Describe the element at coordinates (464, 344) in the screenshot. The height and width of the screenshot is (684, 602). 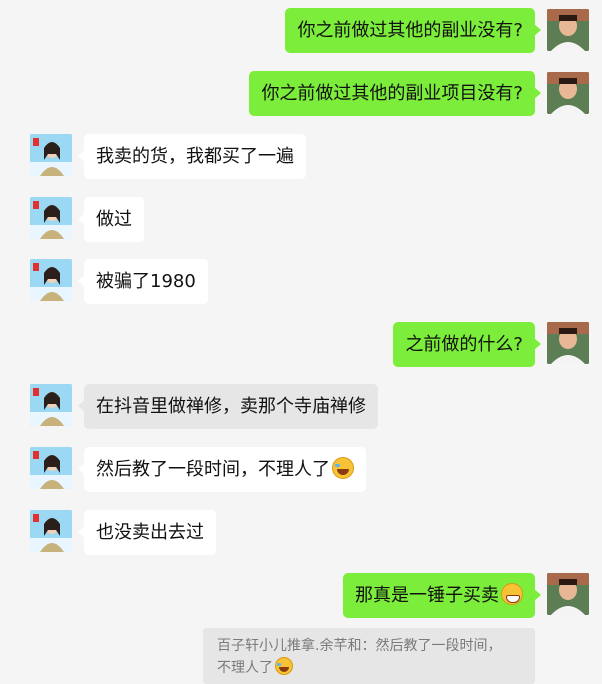
I see `message-text: 之前做的什么?` at that location.